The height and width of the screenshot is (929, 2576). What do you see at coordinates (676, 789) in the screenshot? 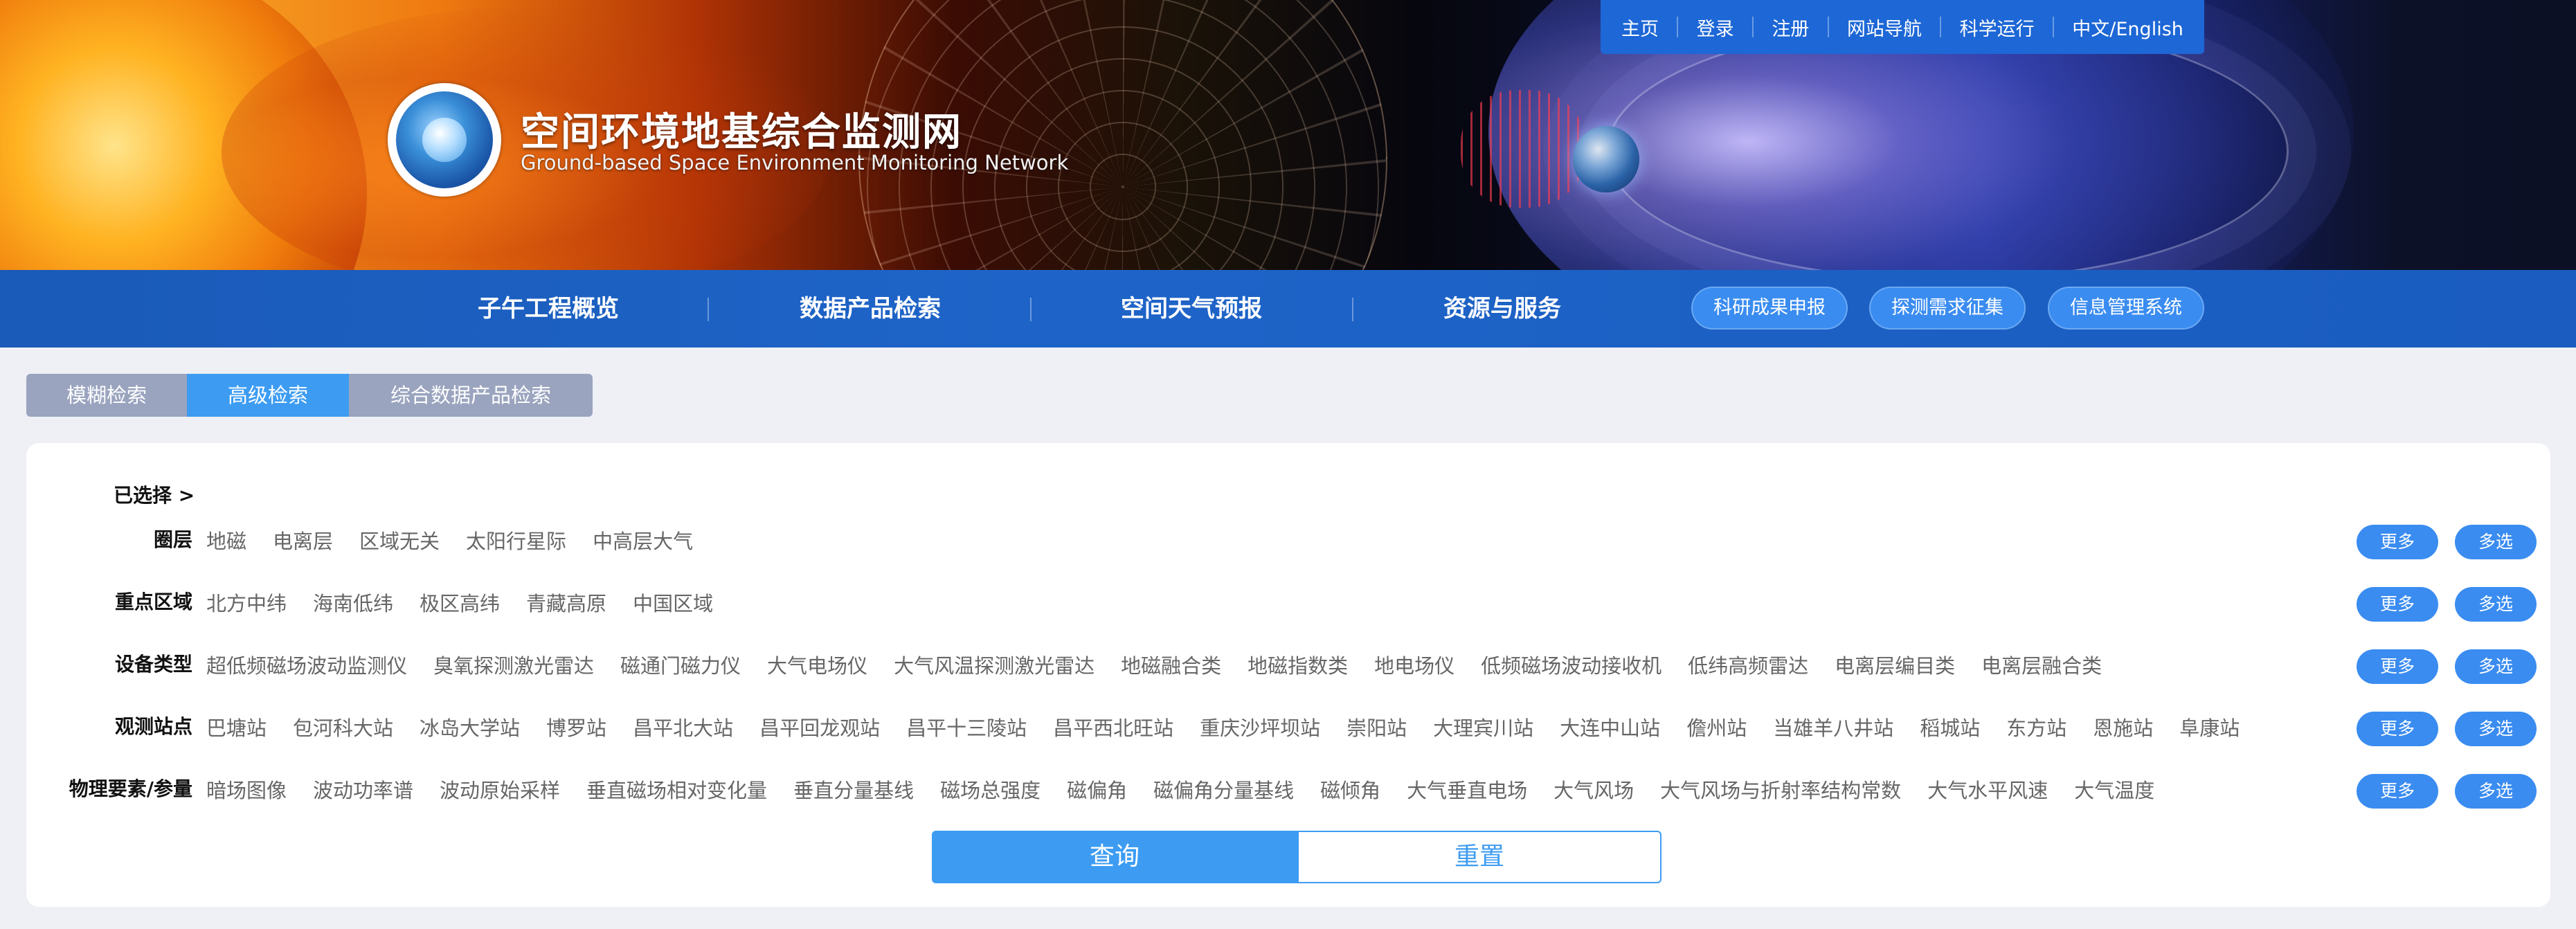
I see `filter-option: 垂直磁场相对变化量` at bounding box center [676, 789].